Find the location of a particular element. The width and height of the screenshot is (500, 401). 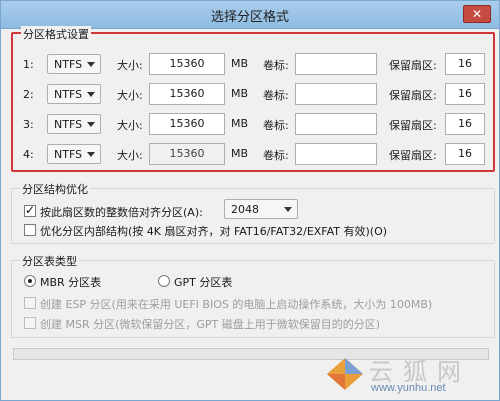

table-type-label: 分区表类型 is located at coordinates (49, 261).